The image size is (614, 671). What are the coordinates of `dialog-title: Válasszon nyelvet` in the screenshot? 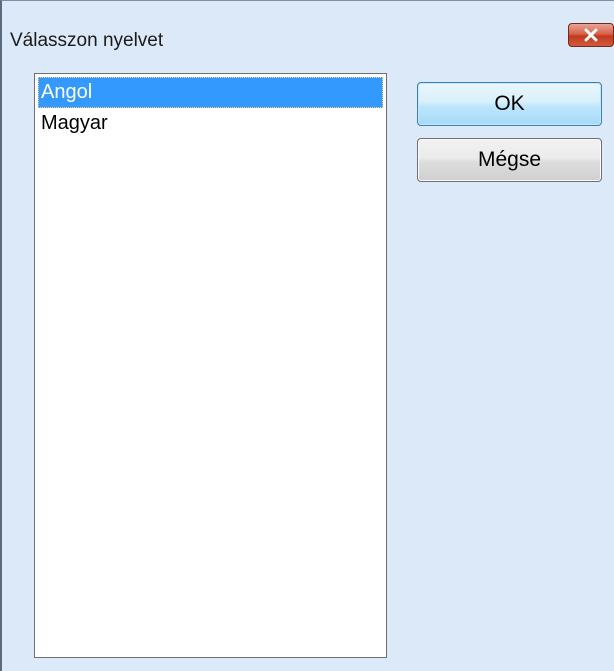 It's located at (87, 40).